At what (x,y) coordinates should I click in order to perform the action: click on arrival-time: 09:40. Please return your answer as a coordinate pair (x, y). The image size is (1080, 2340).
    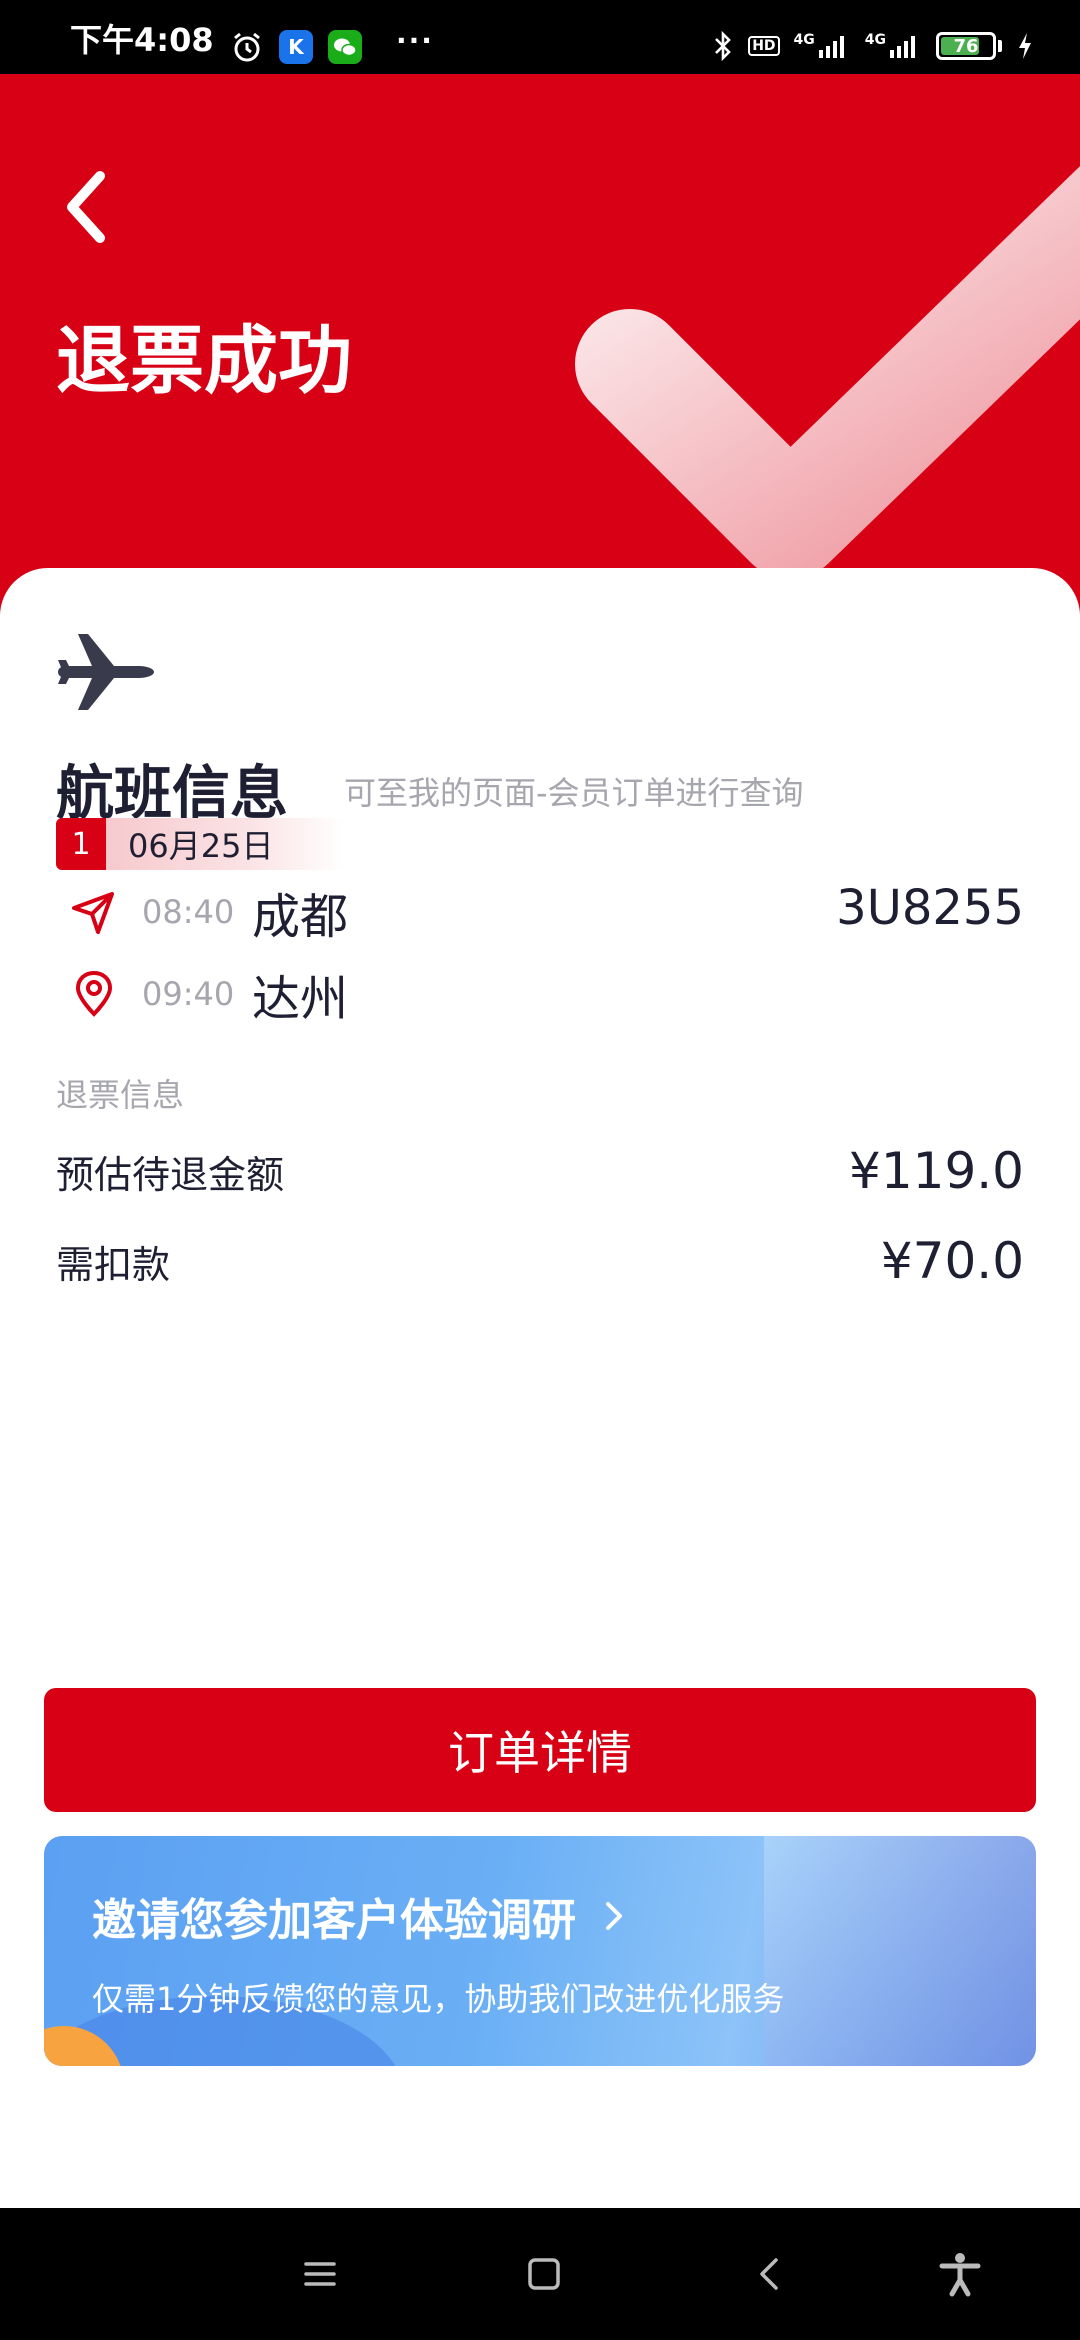
    Looking at the image, I should click on (188, 994).